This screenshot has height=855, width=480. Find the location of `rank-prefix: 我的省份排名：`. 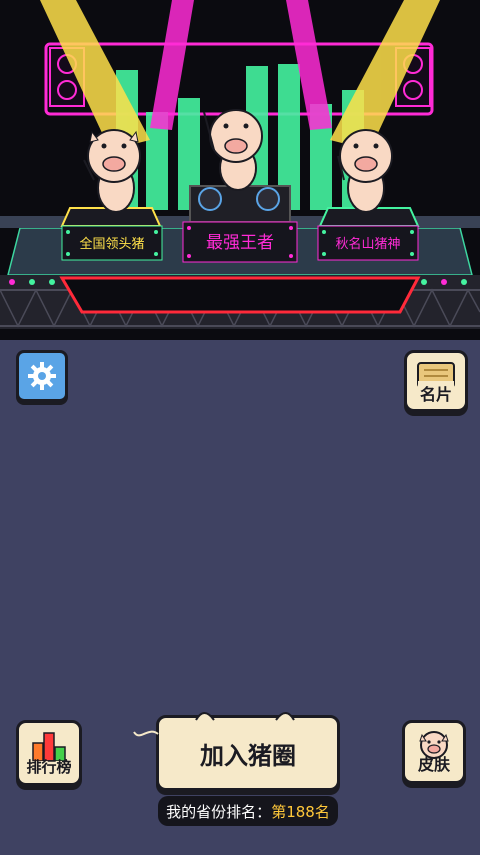

rank-prefix: 我的省份排名： is located at coordinates (219, 811).